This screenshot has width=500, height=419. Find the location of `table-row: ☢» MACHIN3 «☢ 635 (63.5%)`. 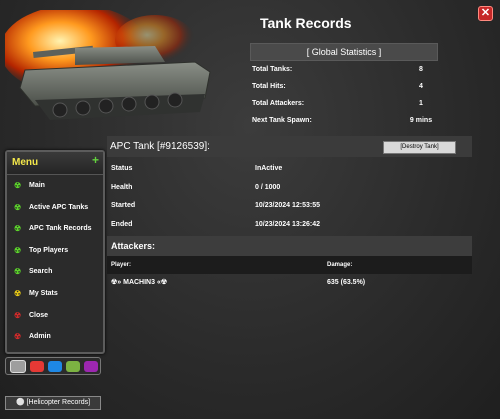

table-row: ☢» MACHIN3 «☢ 635 (63.5%) is located at coordinates (289, 283).